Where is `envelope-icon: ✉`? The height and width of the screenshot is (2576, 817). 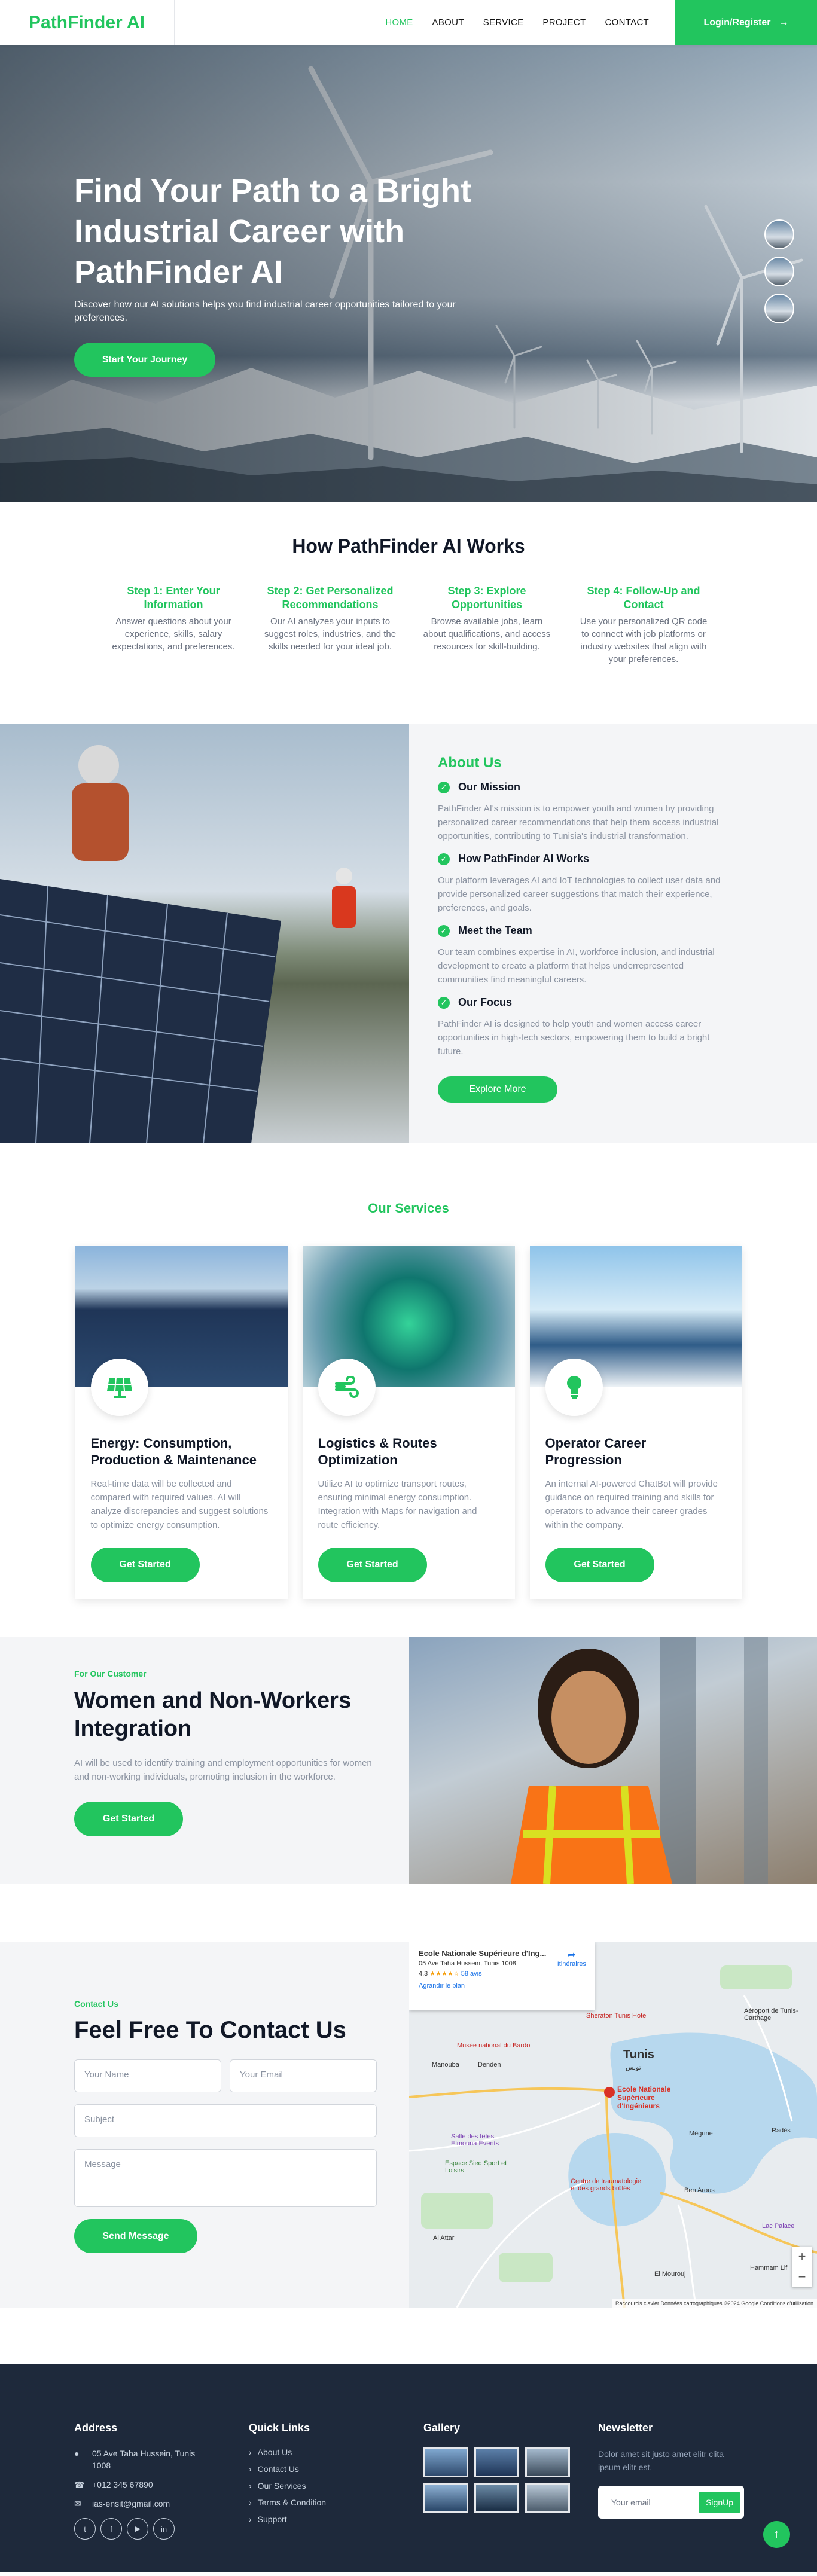
envelope-icon: ✉ is located at coordinates (77, 2503).